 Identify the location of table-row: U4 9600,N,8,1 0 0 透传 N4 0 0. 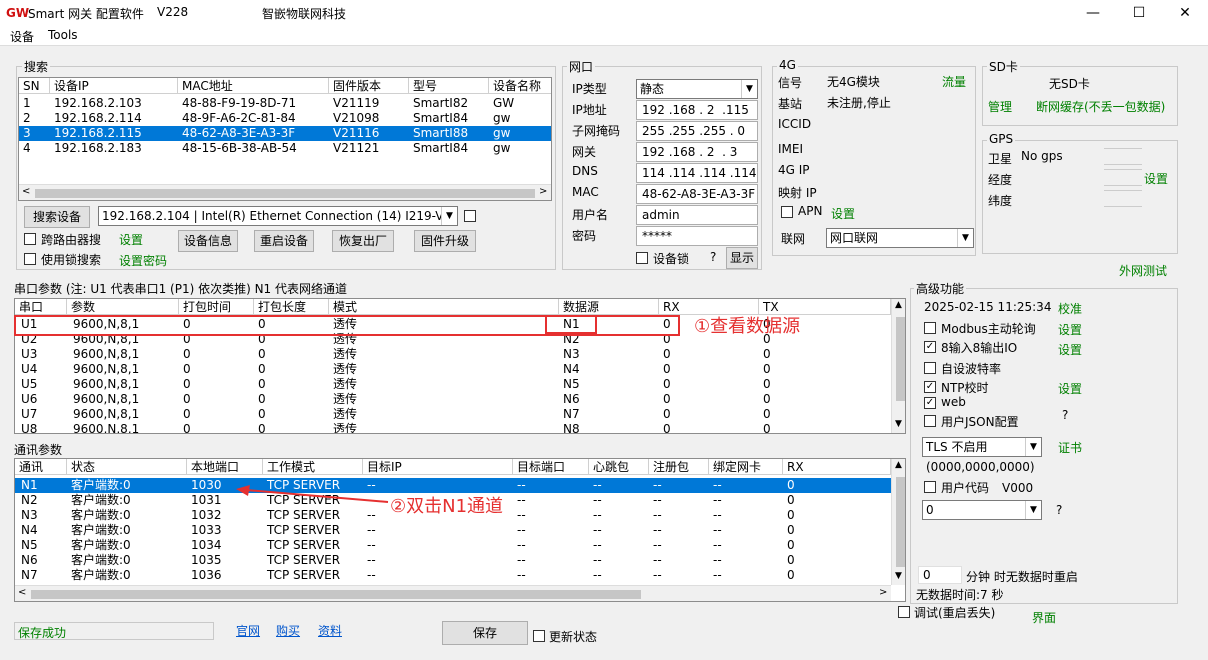
(453, 369).